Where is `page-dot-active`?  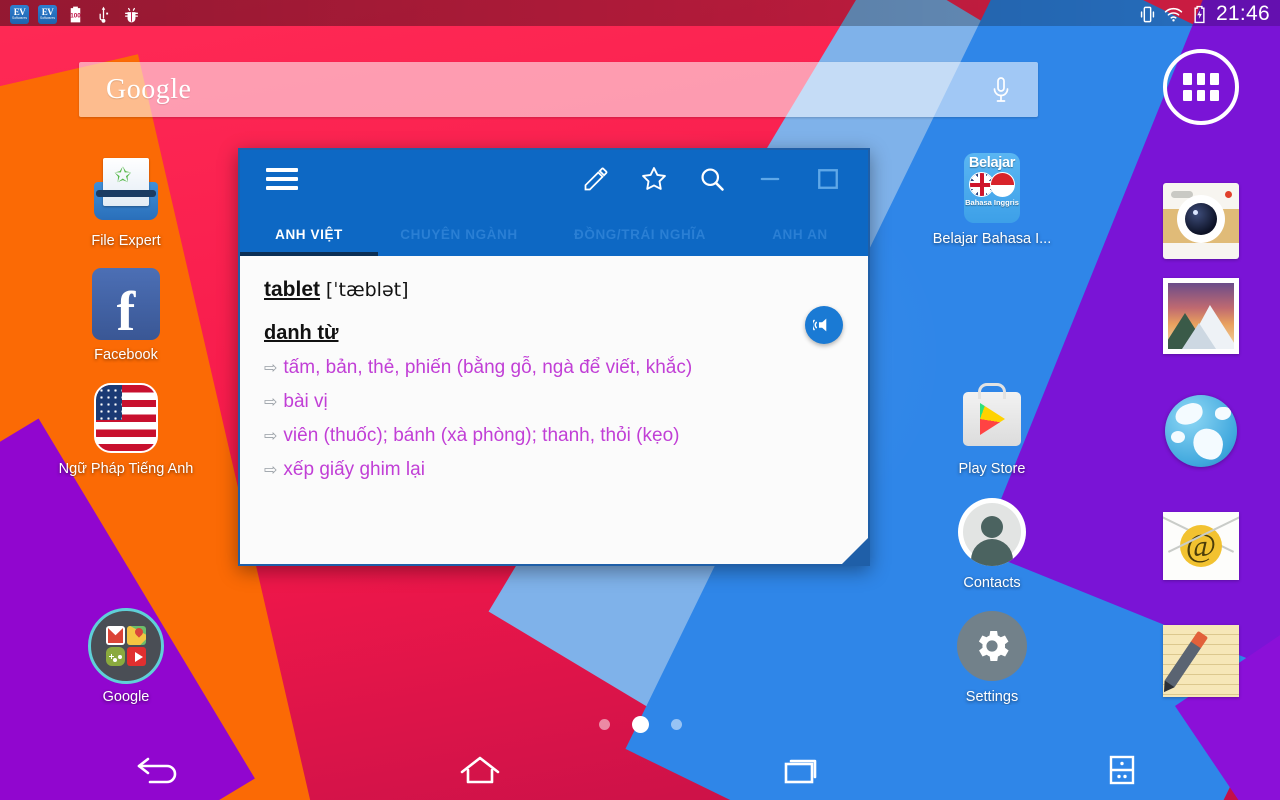
page-dot-active is located at coordinates (640, 724).